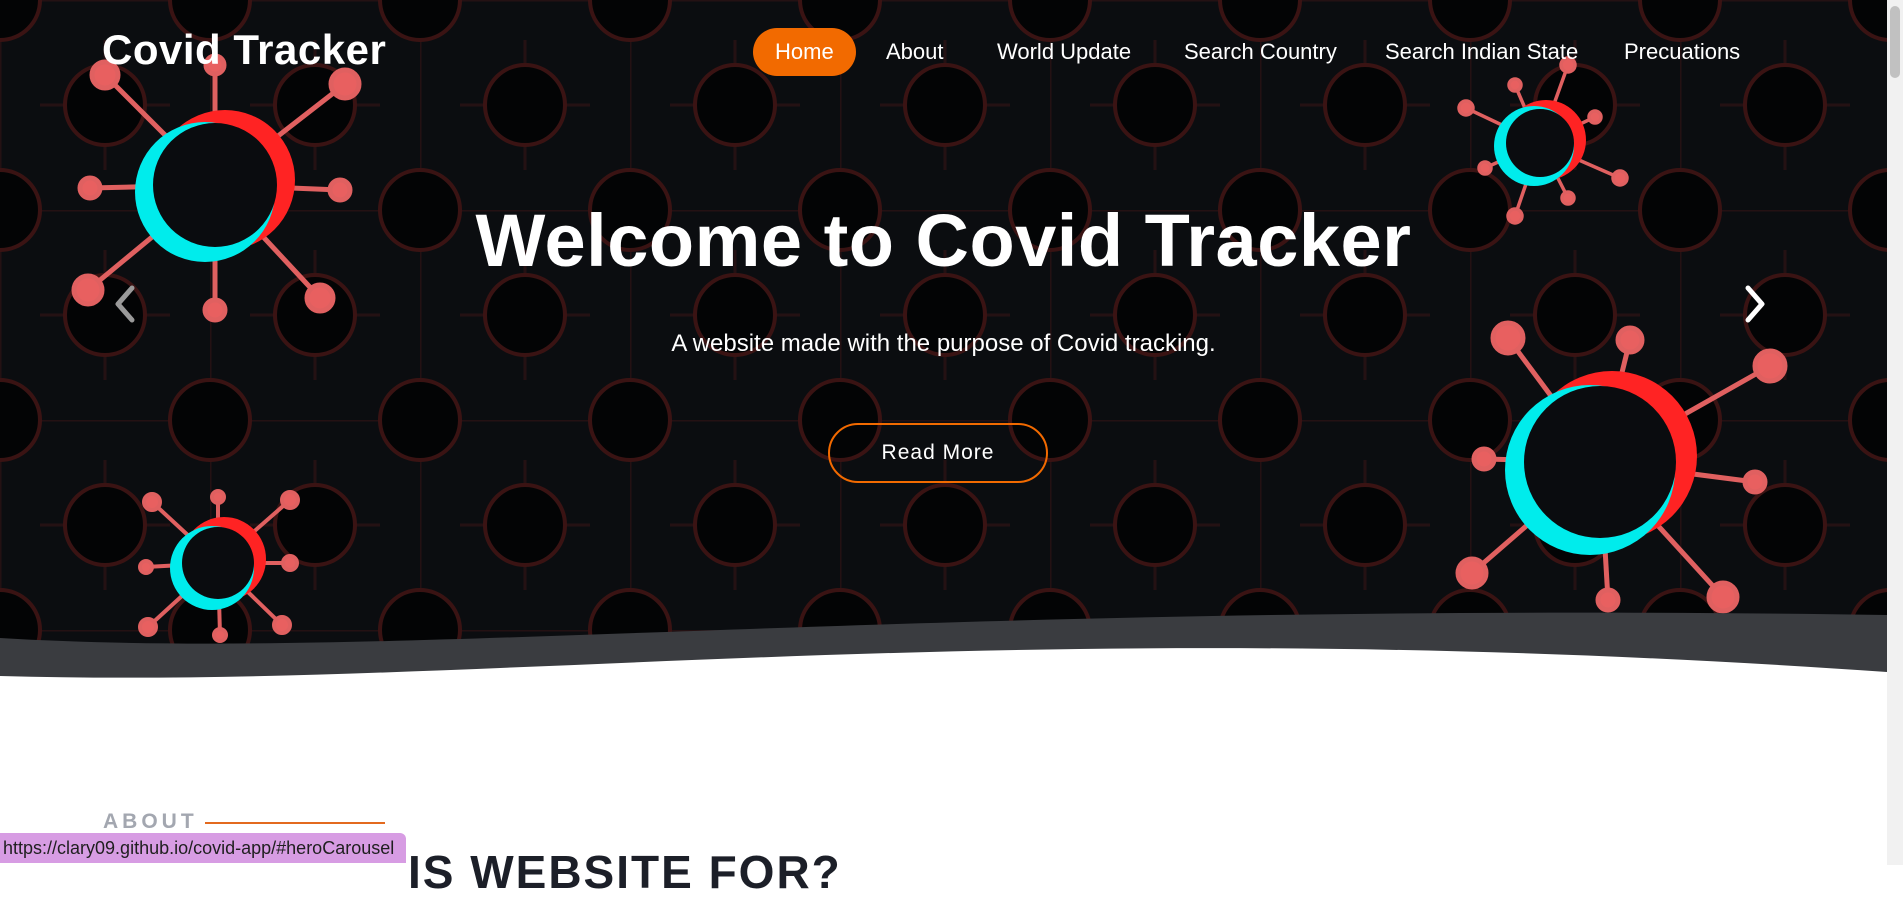 The height and width of the screenshot is (899, 1903). Describe the element at coordinates (1064, 52) in the screenshot. I see `nav-world-update: World Update` at that location.